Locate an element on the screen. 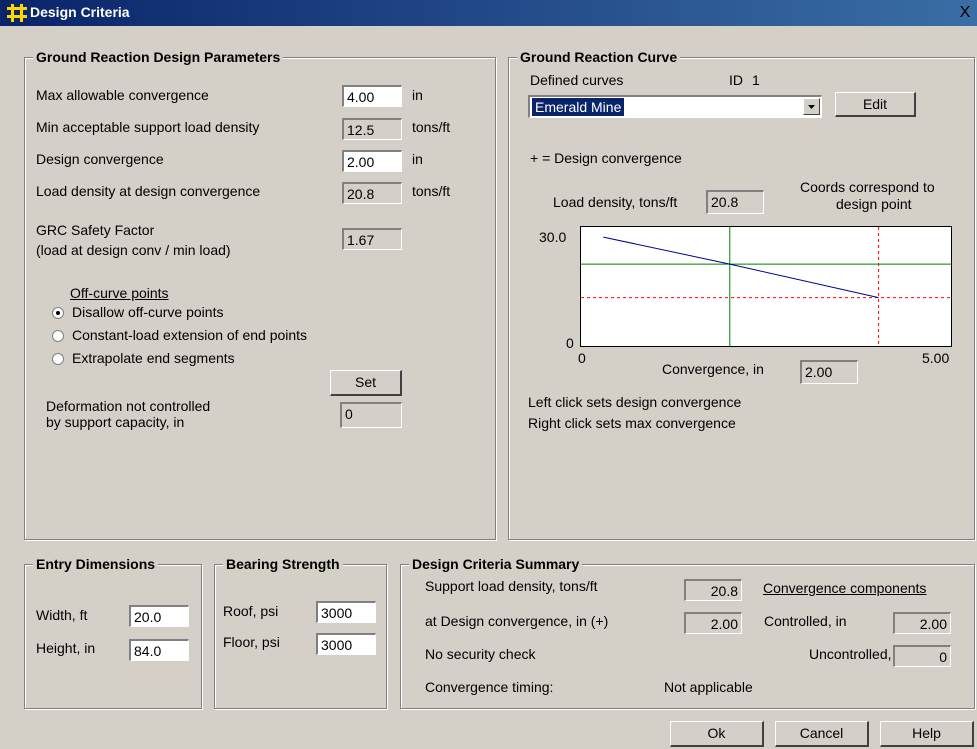 This screenshot has height=749, width=977. title-bar is located at coordinates (488, 13).